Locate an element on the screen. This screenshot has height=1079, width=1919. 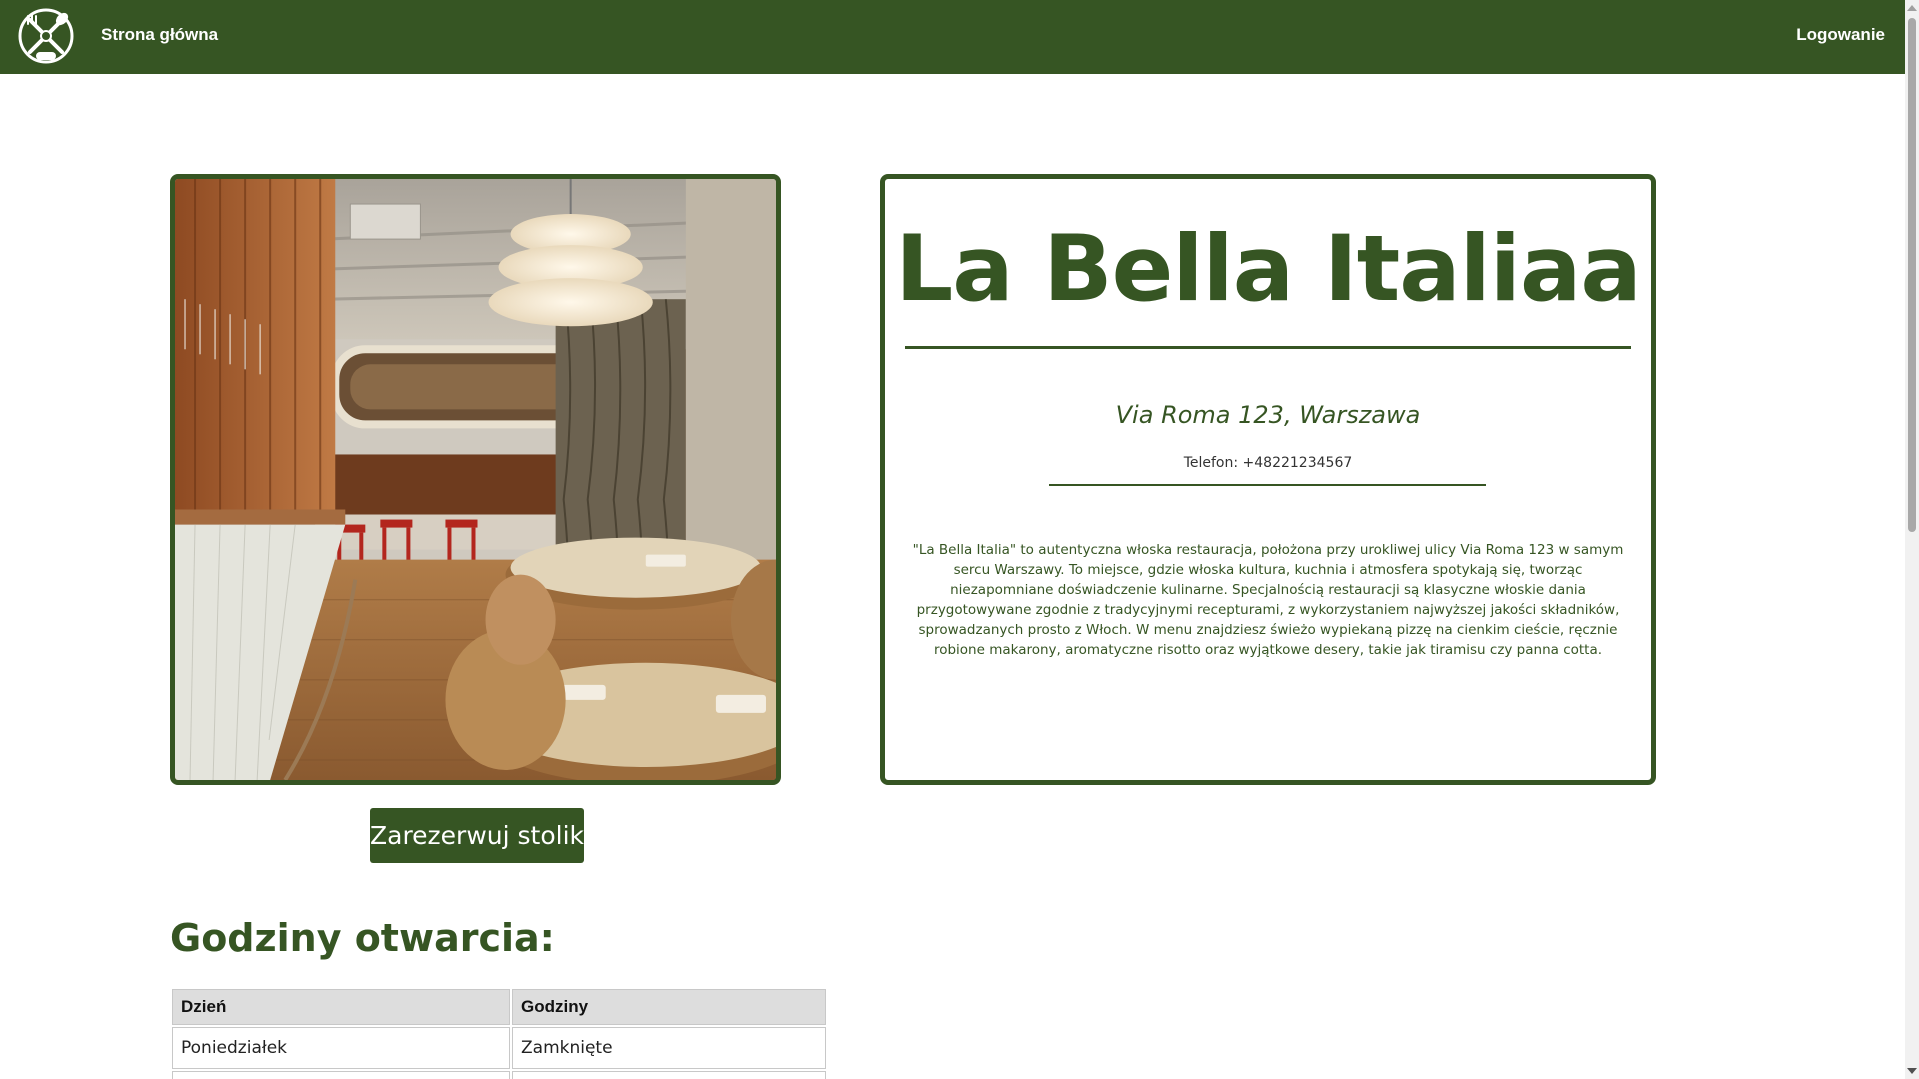
header-hours: Godziny is located at coordinates (669, 1007).